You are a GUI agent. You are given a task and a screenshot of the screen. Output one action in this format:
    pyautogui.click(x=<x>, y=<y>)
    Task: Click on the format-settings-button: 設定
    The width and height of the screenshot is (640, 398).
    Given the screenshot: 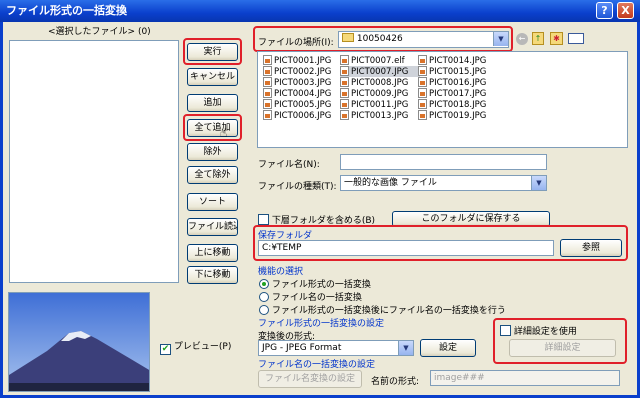 What is the action you would take?
    pyautogui.click(x=448, y=348)
    